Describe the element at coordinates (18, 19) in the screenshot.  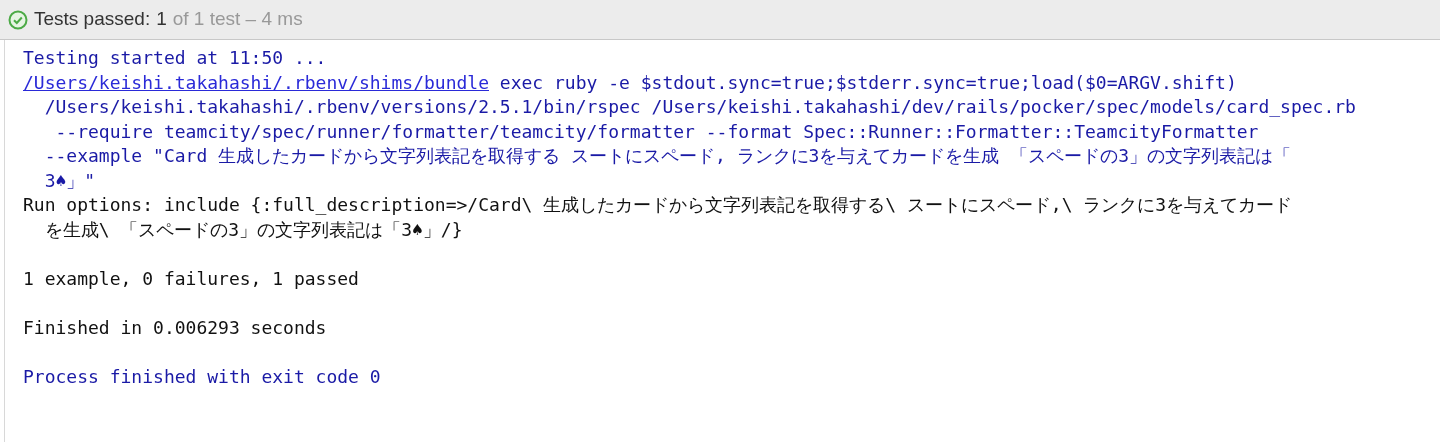
I see `check-circle-icon` at that location.